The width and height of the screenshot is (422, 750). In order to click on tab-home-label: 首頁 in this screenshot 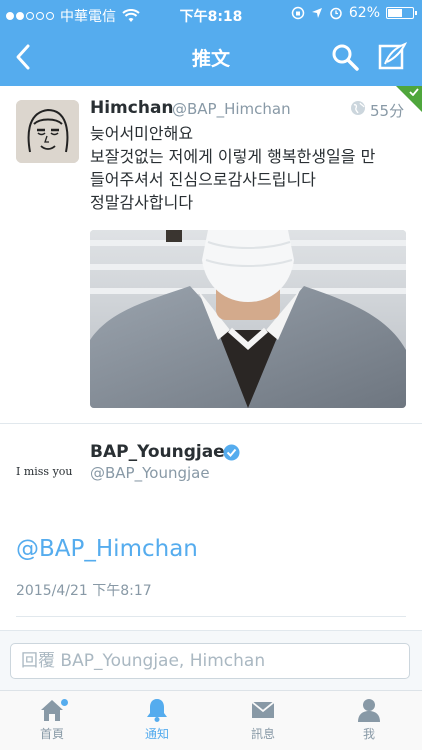, I will do `click(51, 734)`.